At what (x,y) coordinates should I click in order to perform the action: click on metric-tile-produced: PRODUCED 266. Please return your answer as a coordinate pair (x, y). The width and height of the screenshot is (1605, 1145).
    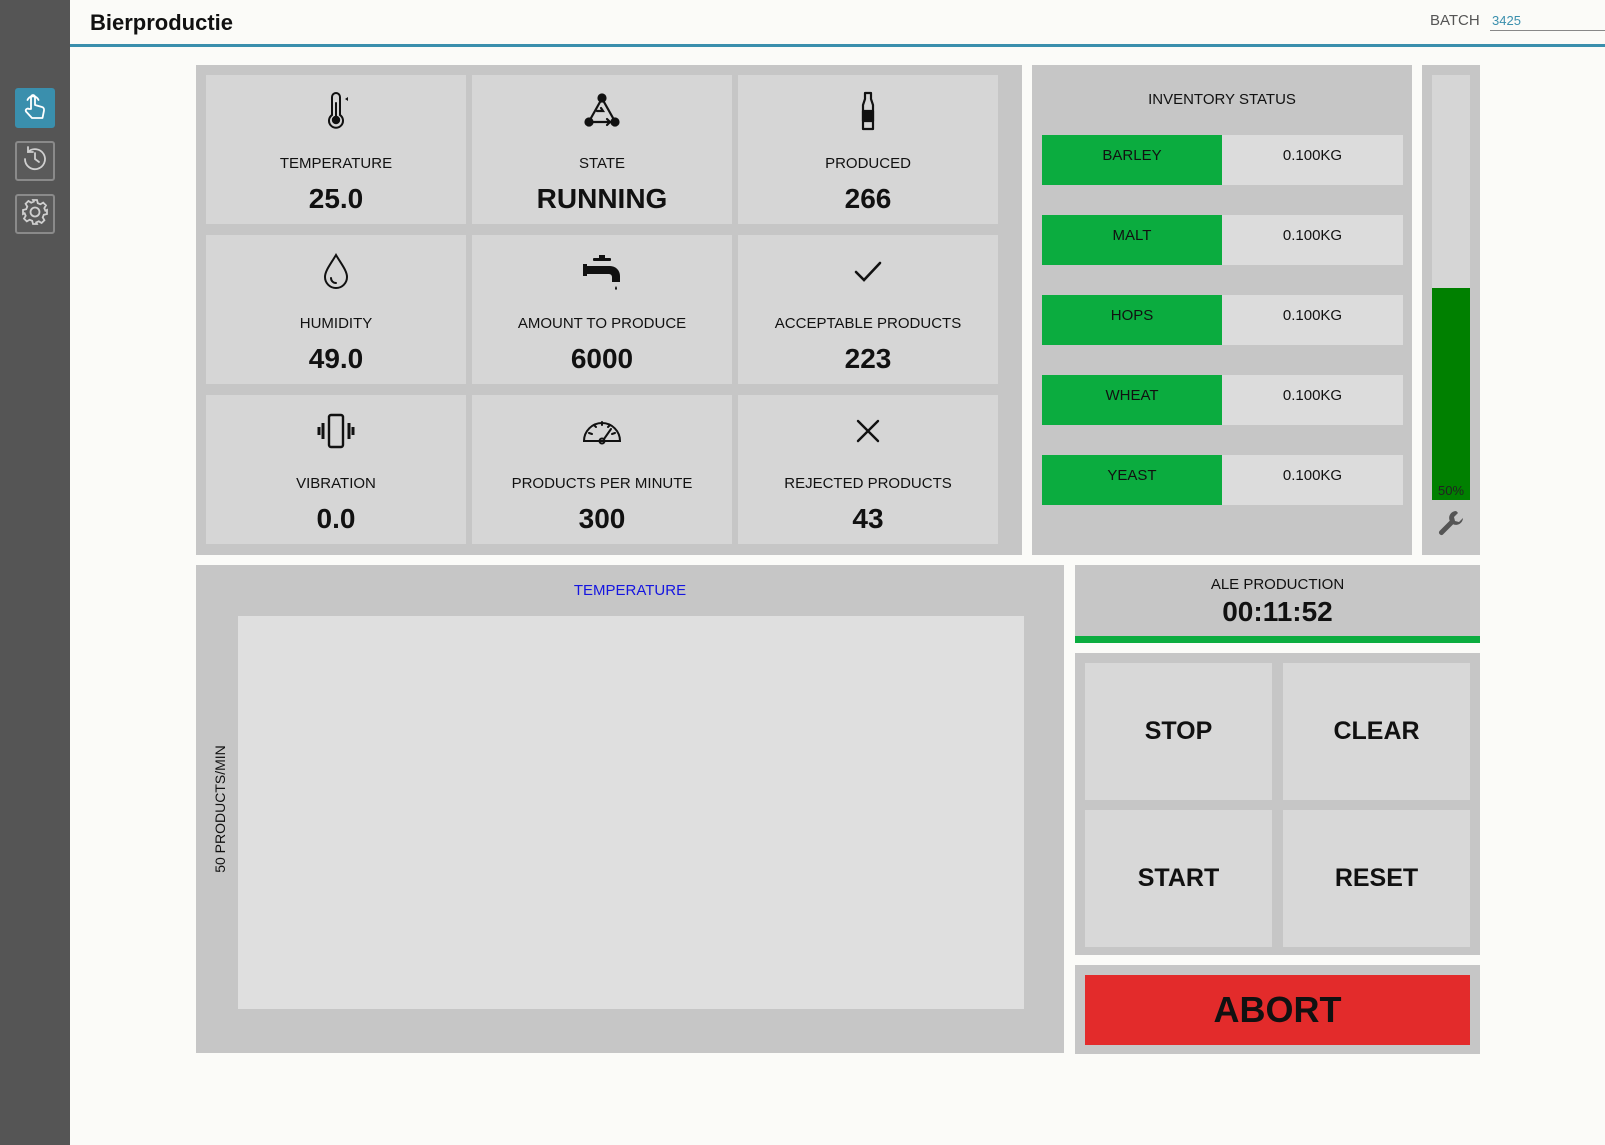
    Looking at the image, I should click on (868, 149).